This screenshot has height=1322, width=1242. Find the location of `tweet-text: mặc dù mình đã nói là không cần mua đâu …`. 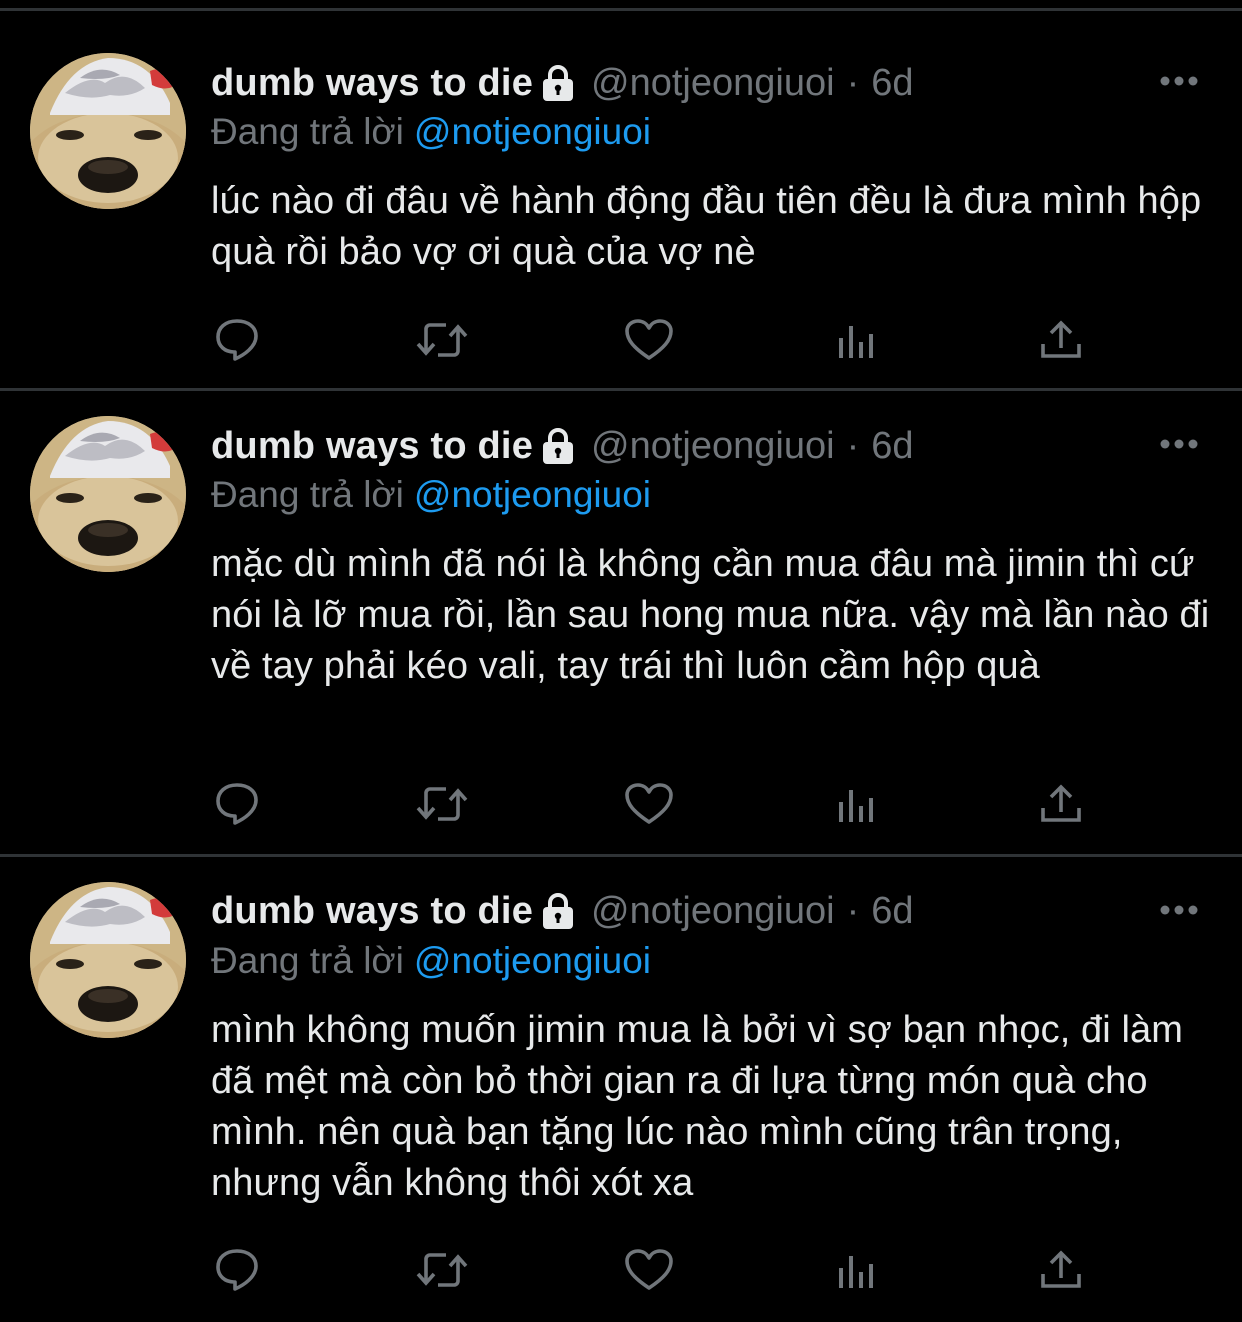

tweet-text: mặc dù mình đã nói là không cần mua đâu … is located at coordinates (710, 615).